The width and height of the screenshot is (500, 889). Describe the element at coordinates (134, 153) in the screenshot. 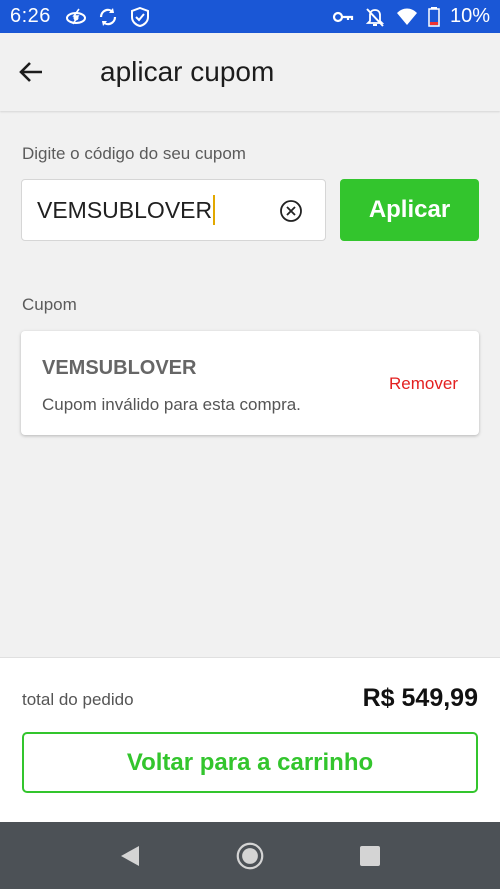

I see `coupon-input-label: Digite o código do seu cupom` at that location.